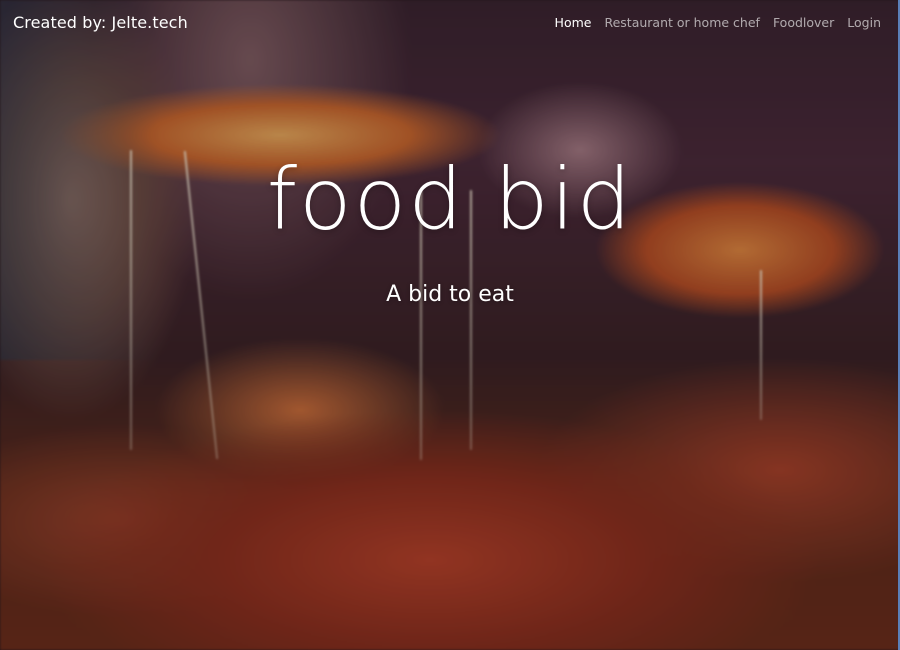  I want to click on nav-link-home: Home, so click(573, 22).